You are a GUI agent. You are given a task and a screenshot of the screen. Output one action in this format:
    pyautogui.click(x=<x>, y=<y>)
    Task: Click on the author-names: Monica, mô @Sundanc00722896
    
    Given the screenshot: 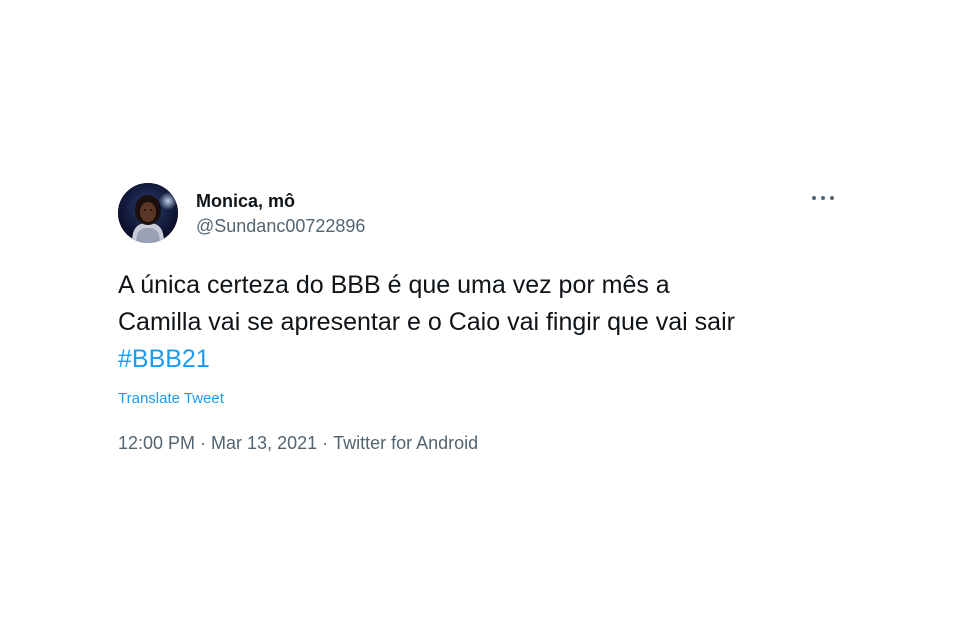 What is the action you would take?
    pyautogui.click(x=280, y=213)
    